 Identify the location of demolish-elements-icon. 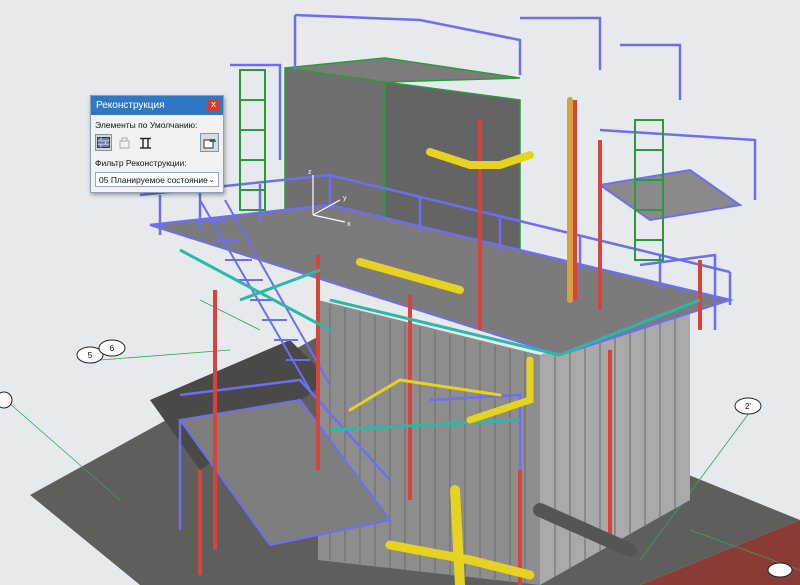
(124, 142).